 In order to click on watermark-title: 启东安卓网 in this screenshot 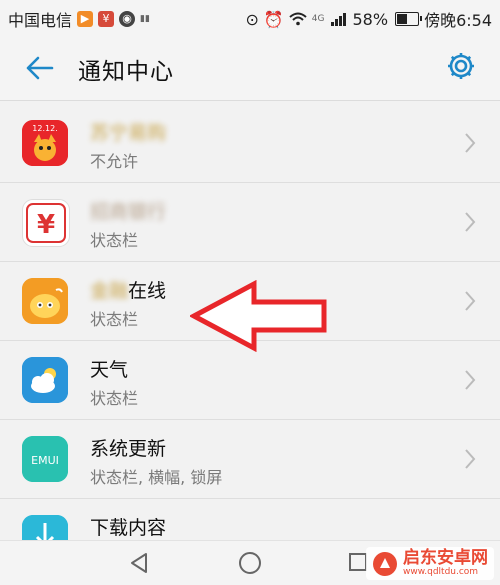, I will do `click(445, 558)`.